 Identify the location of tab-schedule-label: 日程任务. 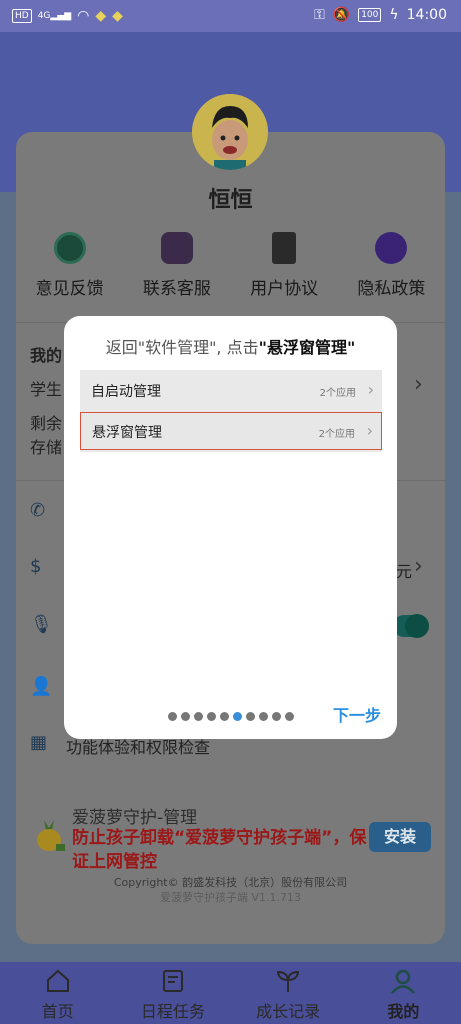
(172, 1011).